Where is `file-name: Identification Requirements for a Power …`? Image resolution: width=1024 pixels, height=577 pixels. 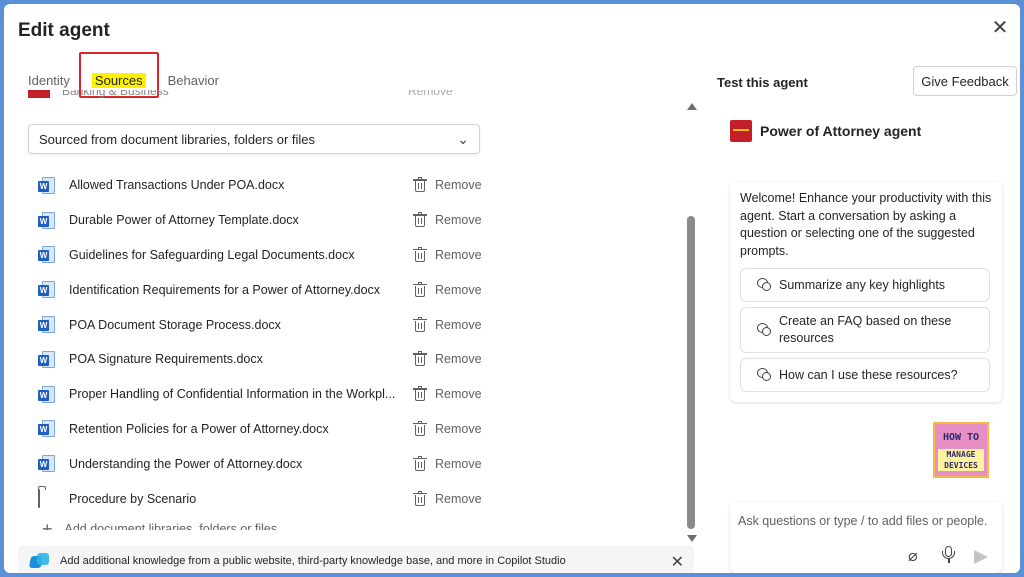 file-name: Identification Requirements for a Power … is located at coordinates (225, 289).